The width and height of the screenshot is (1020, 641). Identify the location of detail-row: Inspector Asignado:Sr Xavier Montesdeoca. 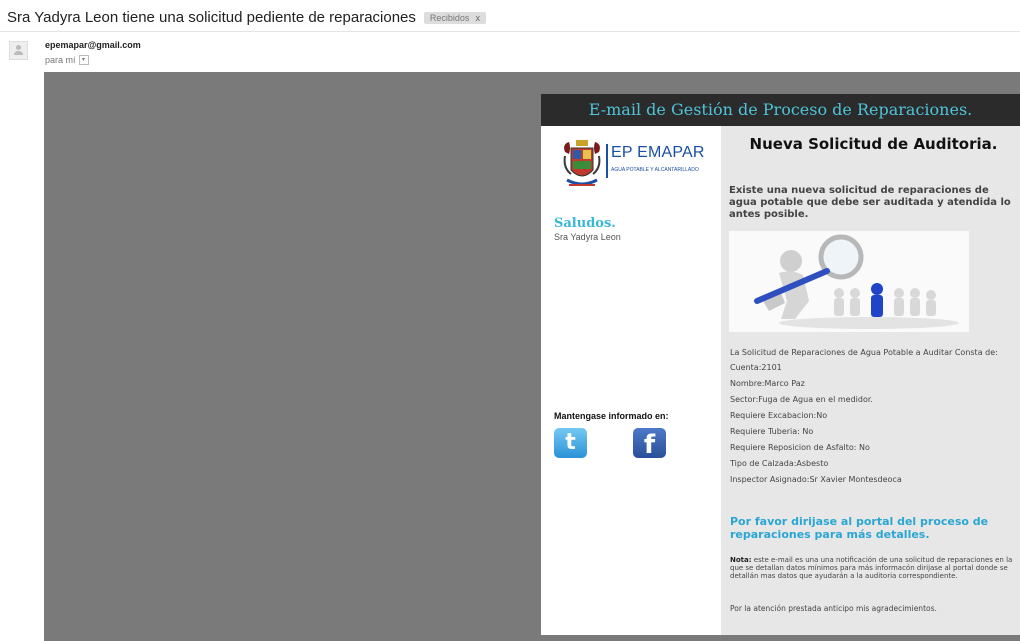
(816, 479).